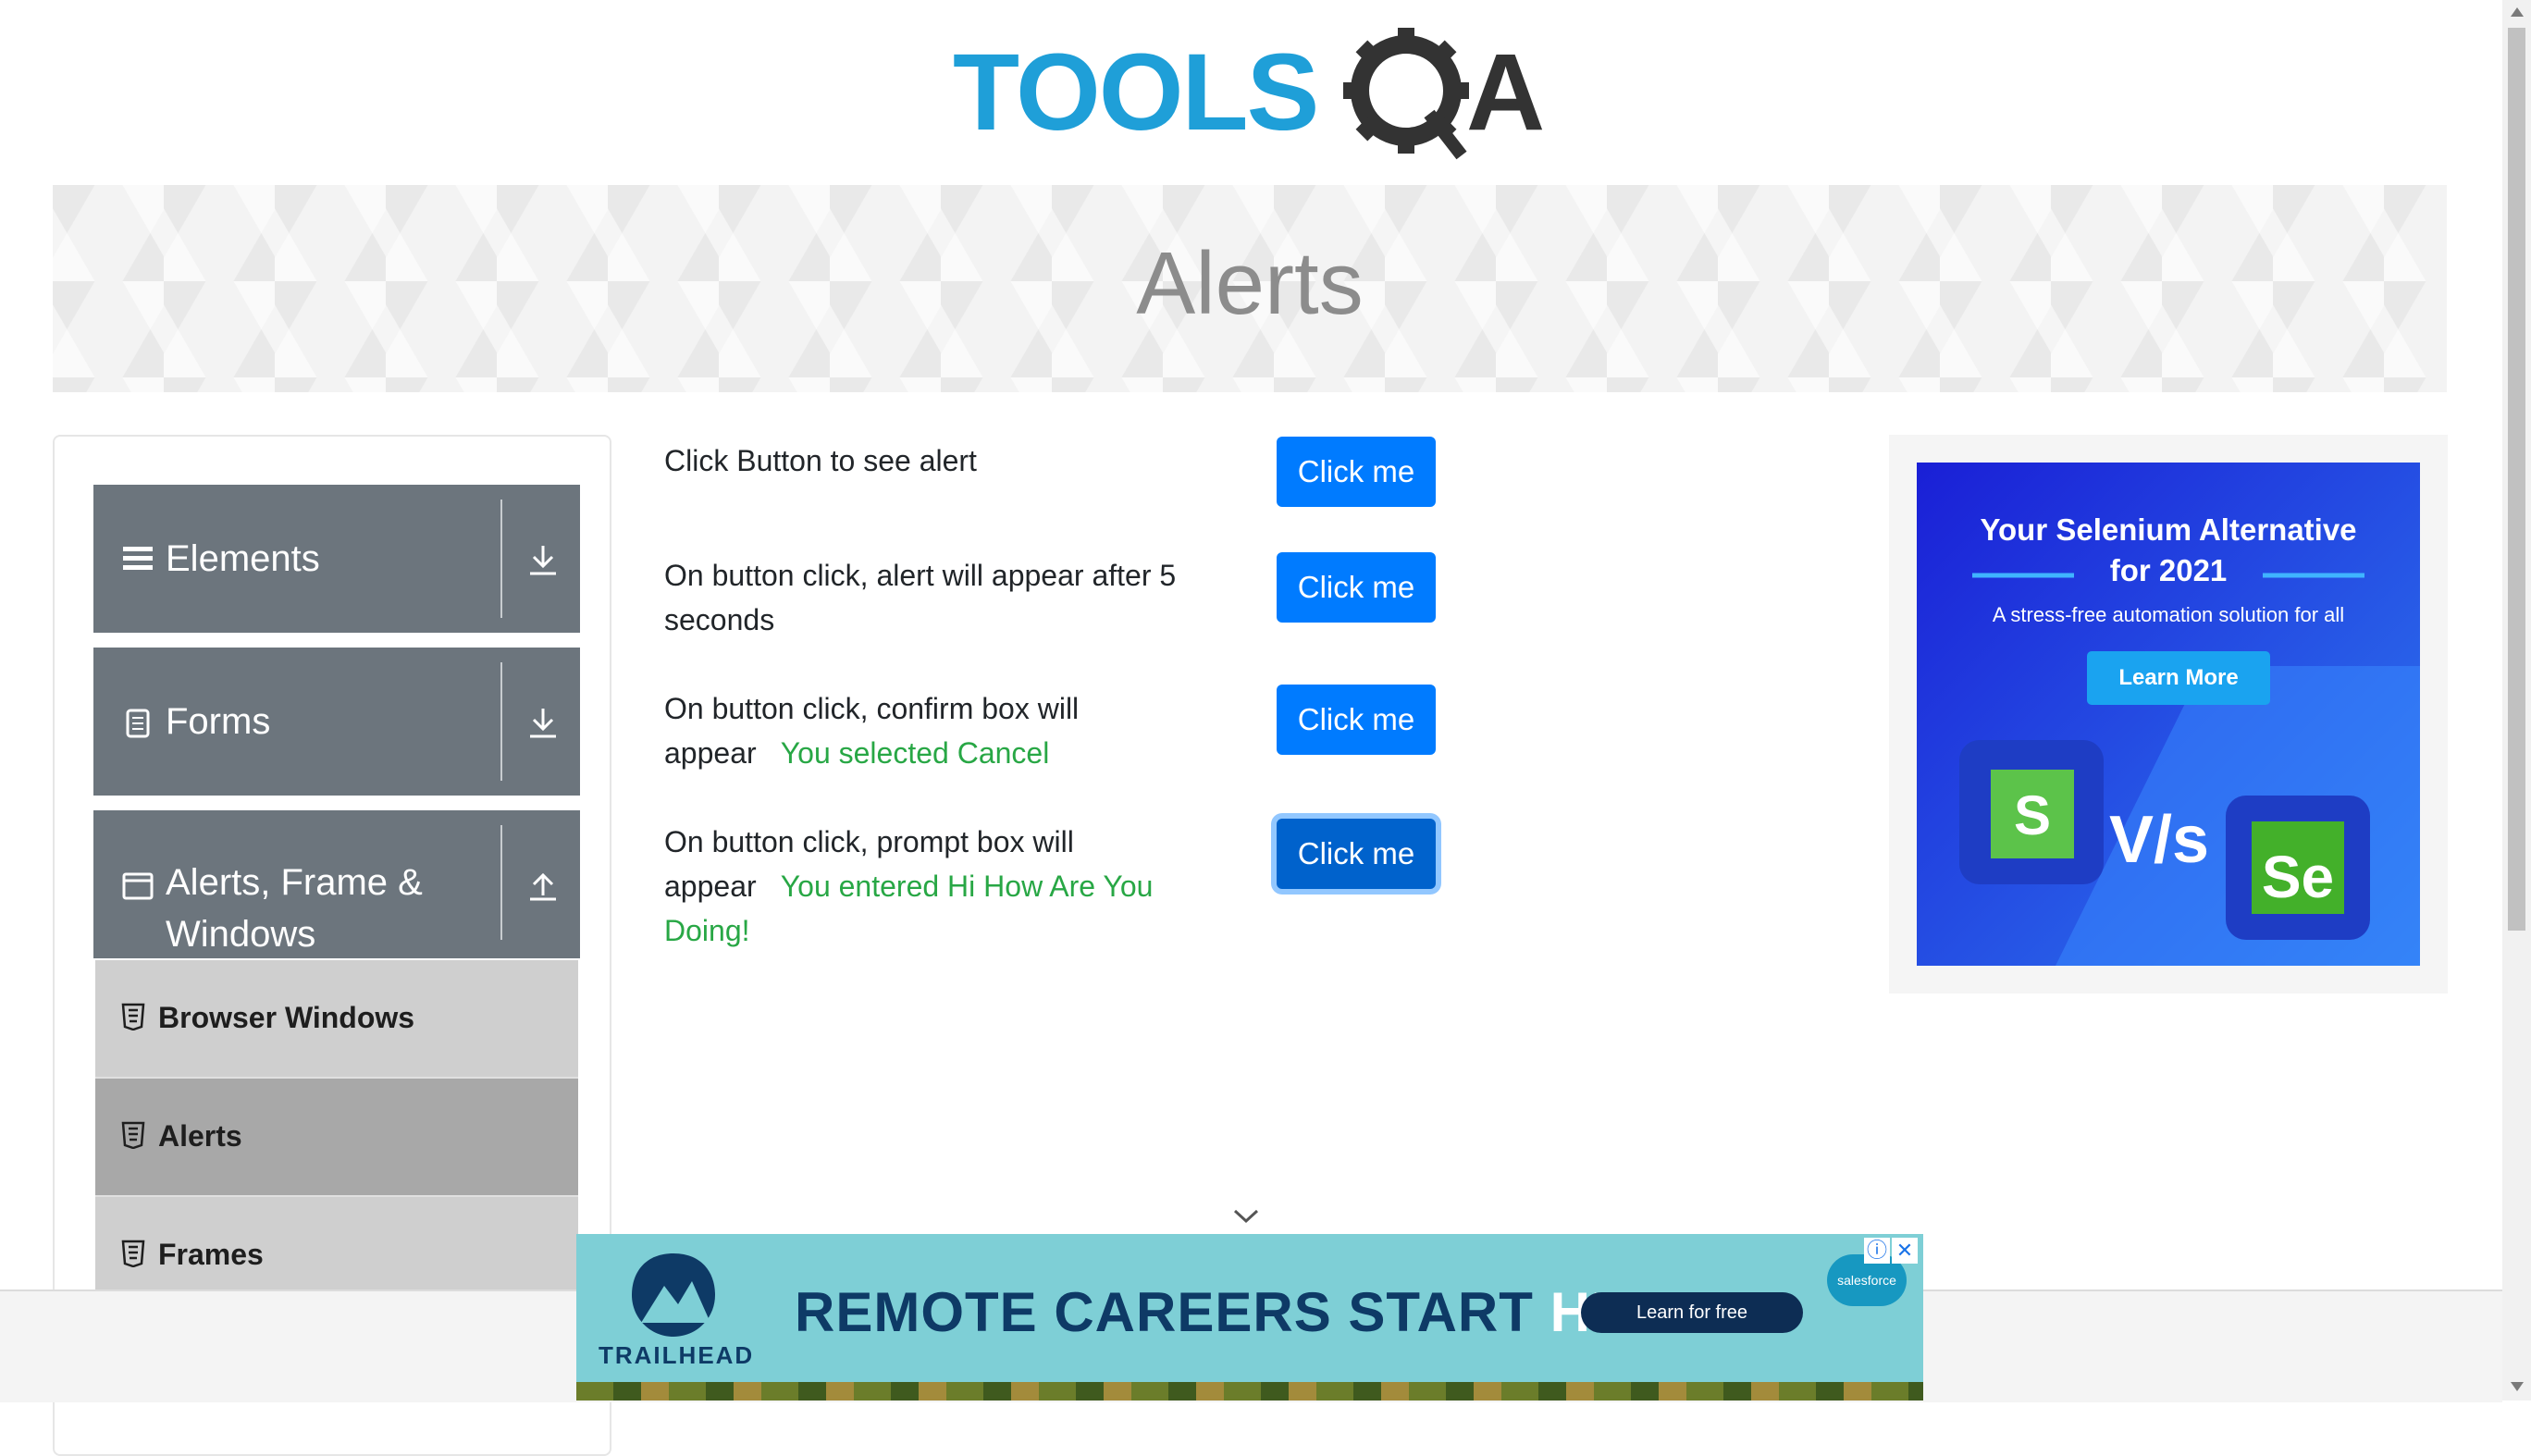  What do you see at coordinates (1249, 1391) in the screenshot?
I see `ad-foliage-image` at bounding box center [1249, 1391].